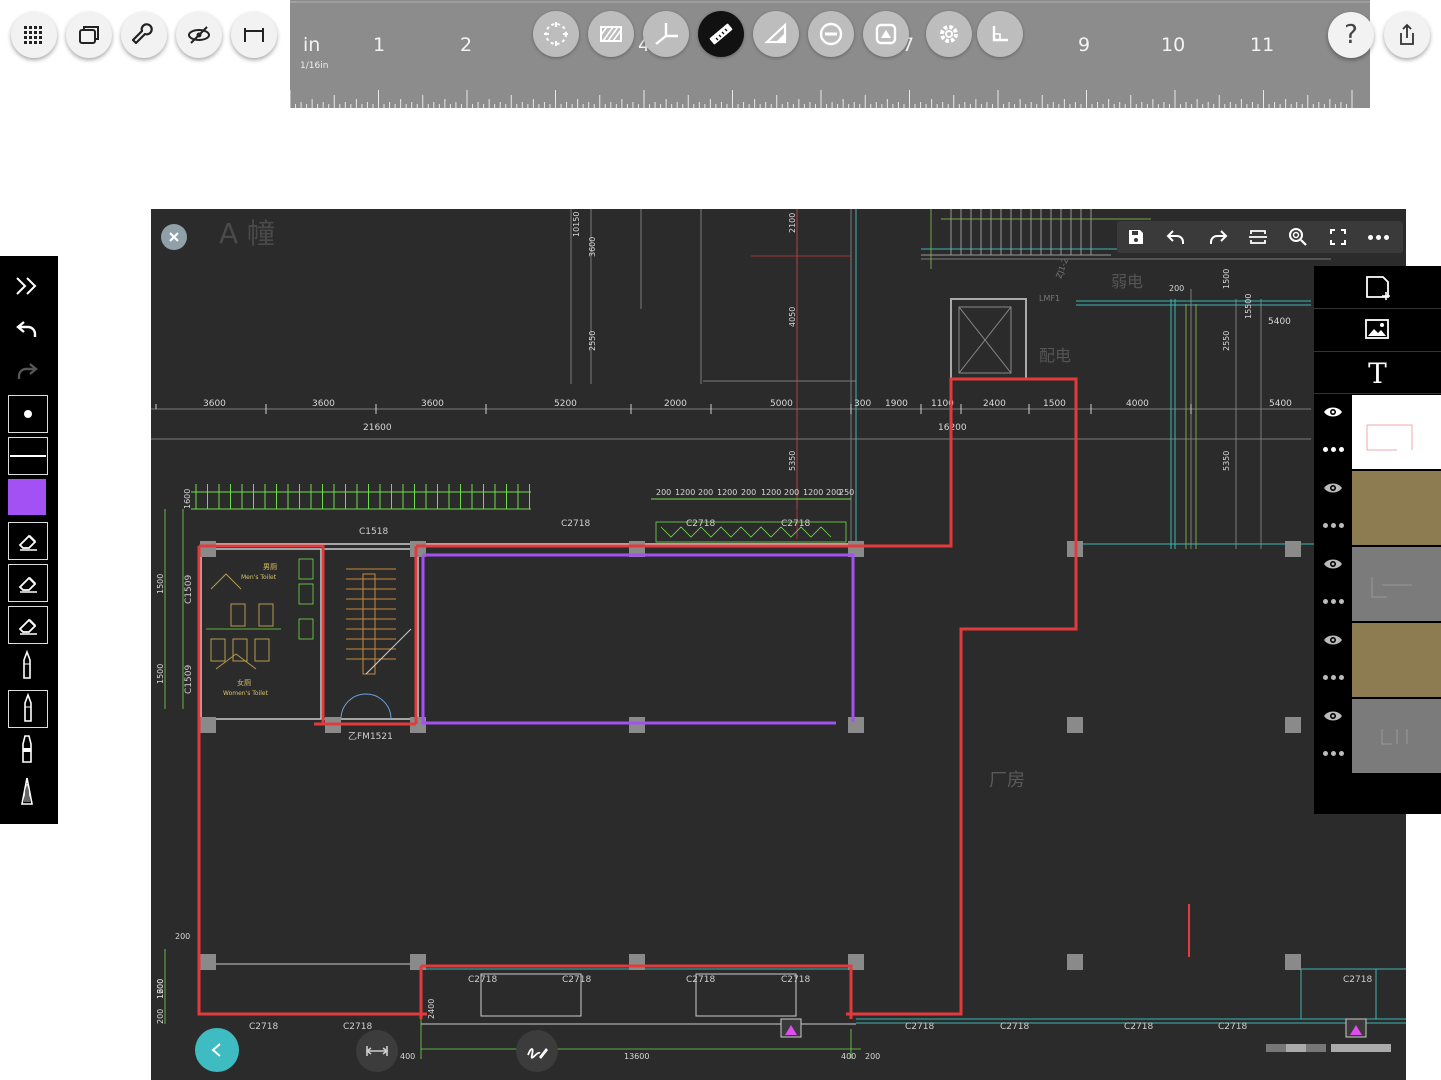 This screenshot has width=1441, height=1080. Describe the element at coordinates (377, 1051) in the screenshot. I see `measure-button` at that location.